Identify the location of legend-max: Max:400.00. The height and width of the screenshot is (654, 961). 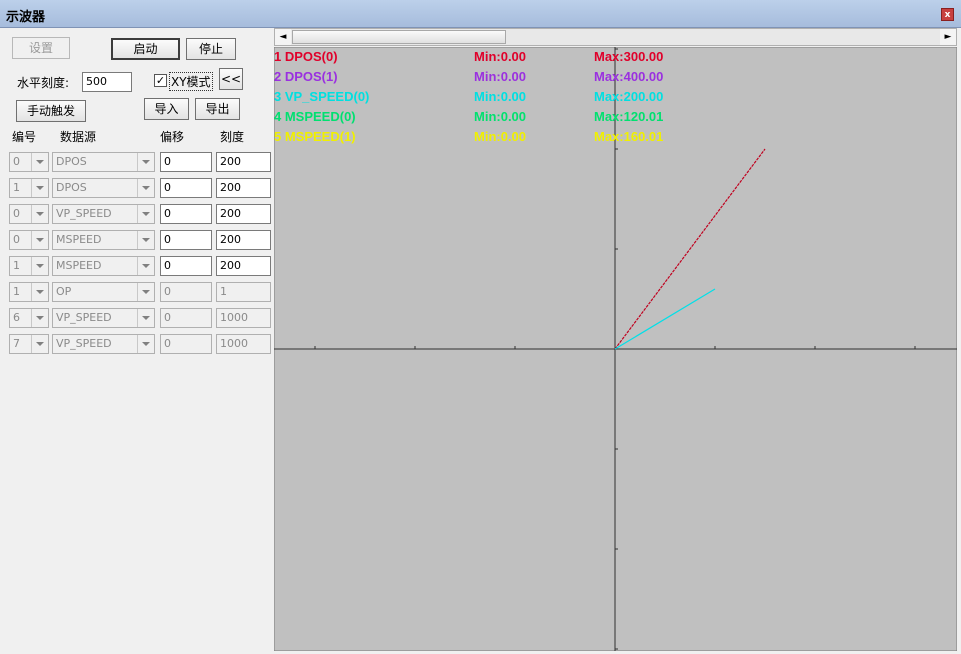
(628, 76).